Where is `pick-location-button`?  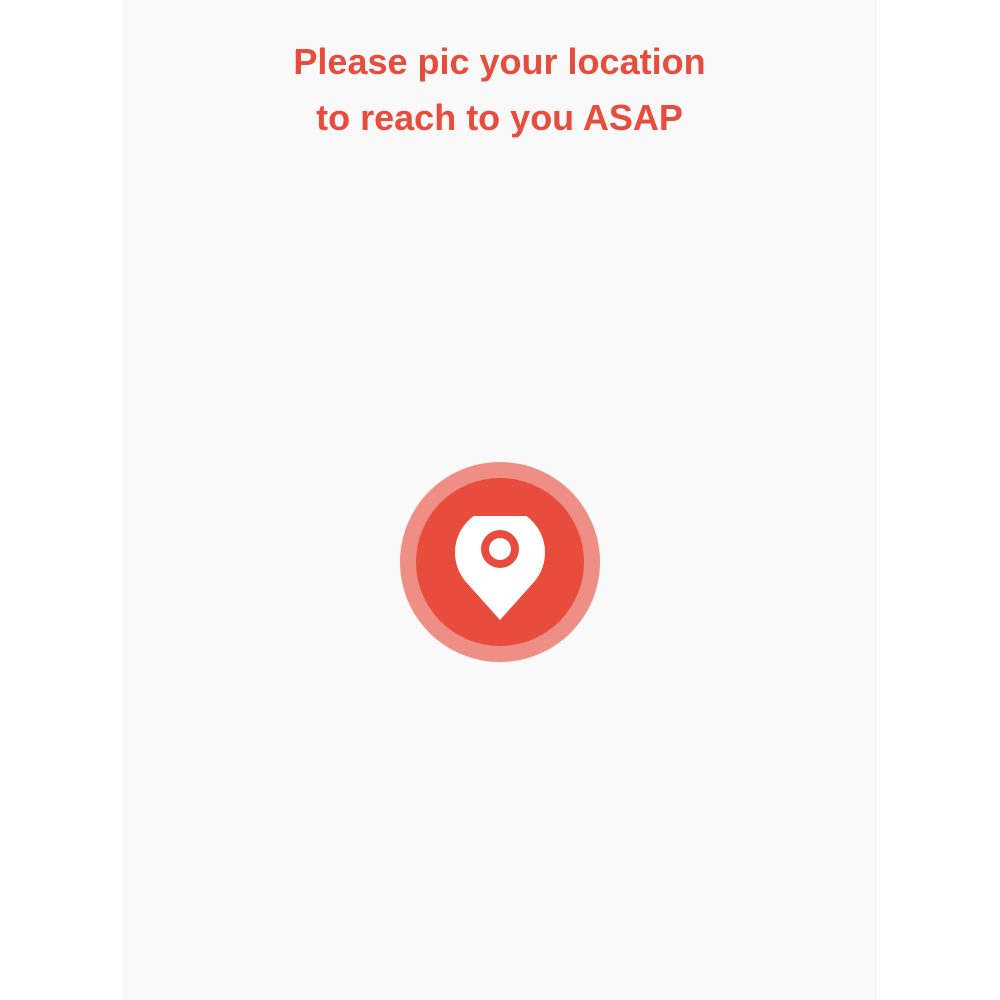 pick-location-button is located at coordinates (500, 562).